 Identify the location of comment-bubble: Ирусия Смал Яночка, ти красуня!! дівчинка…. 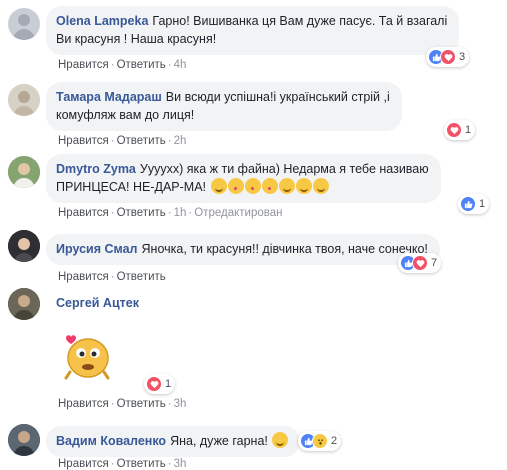
(243, 249).